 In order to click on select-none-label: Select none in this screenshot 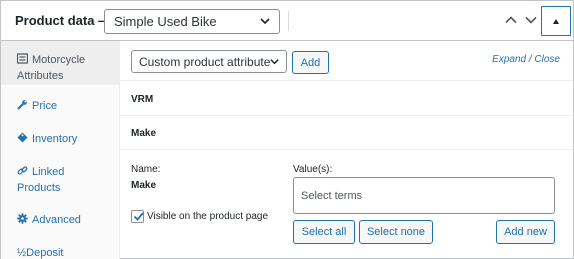, I will do `click(396, 232)`.